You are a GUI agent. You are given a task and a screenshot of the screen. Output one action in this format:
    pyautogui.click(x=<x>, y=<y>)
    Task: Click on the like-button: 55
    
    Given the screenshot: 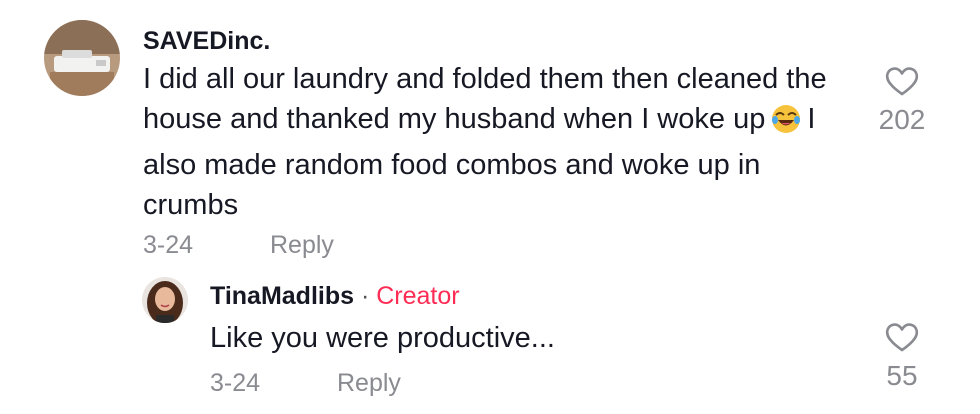 What is the action you would take?
    pyautogui.click(x=902, y=357)
    